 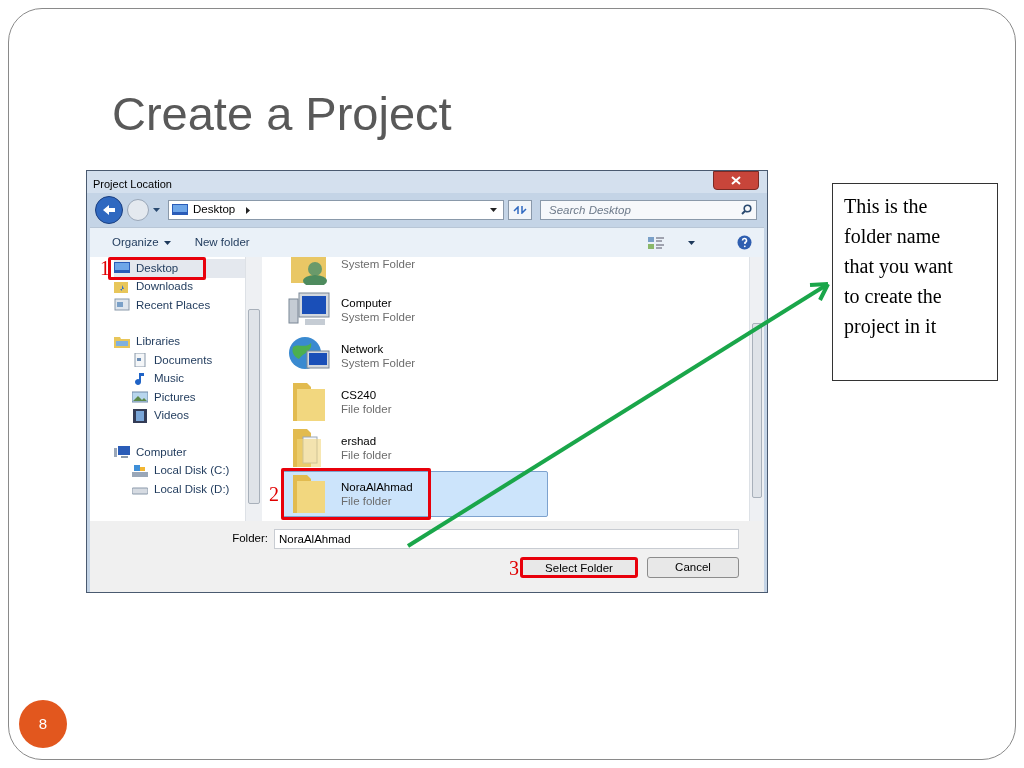 I want to click on window-title: Project Location, so click(x=132, y=184).